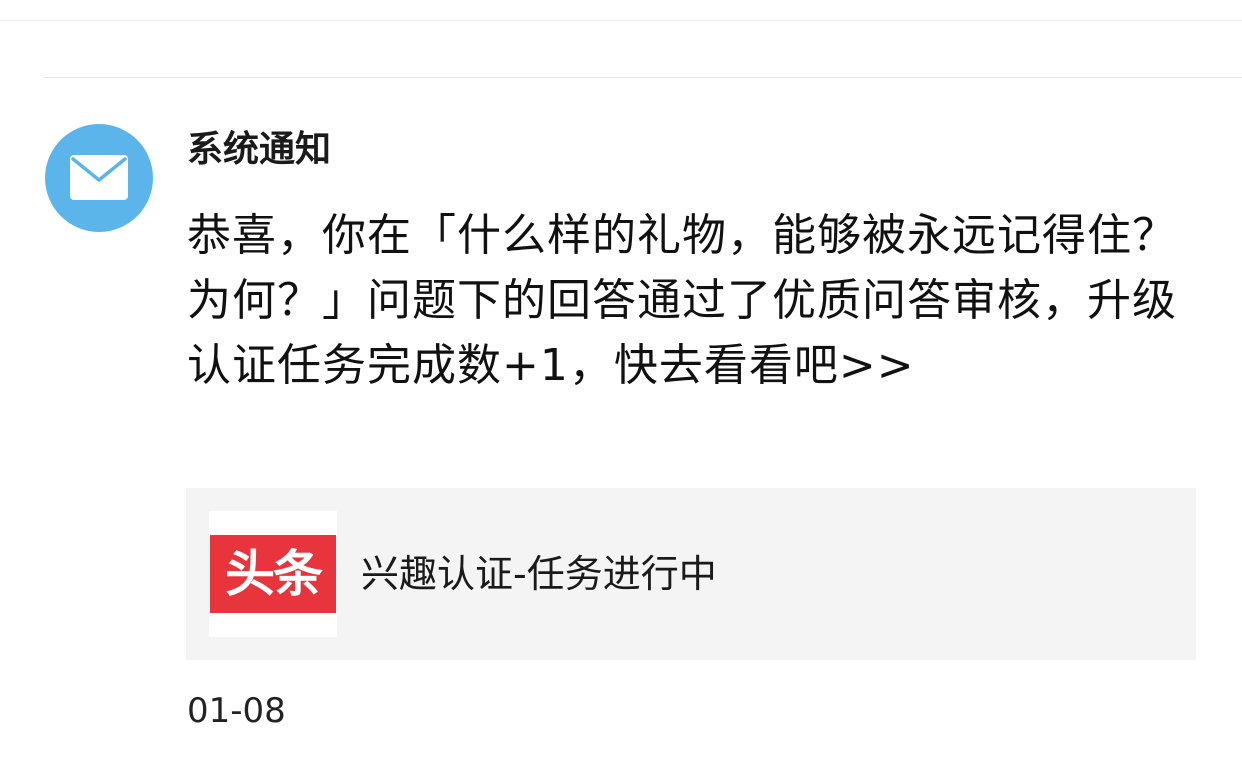 The image size is (1242, 764). I want to click on logo-text: 头条, so click(274, 574).